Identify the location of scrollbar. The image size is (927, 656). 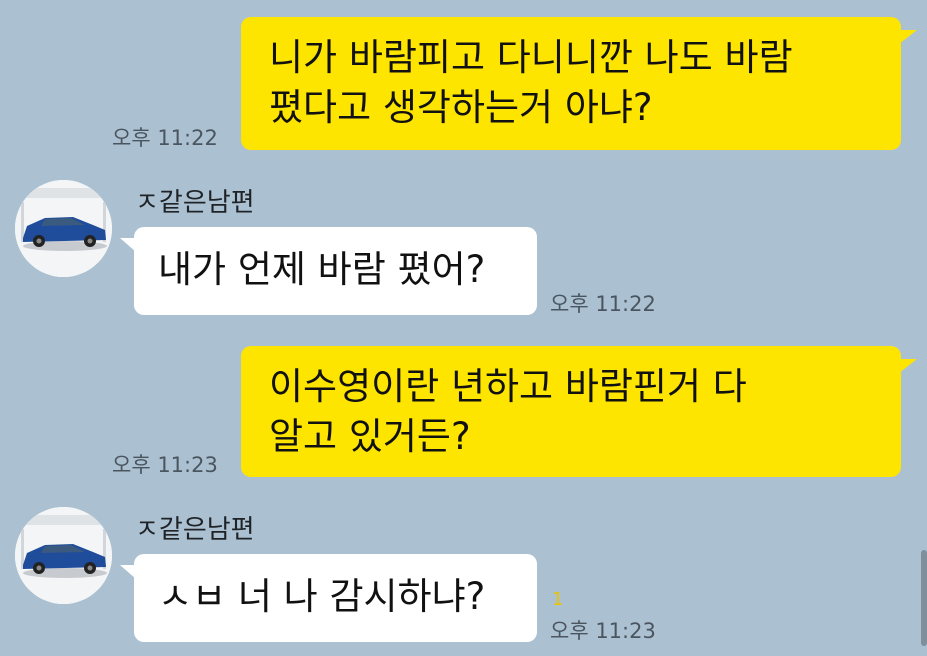
(924, 598).